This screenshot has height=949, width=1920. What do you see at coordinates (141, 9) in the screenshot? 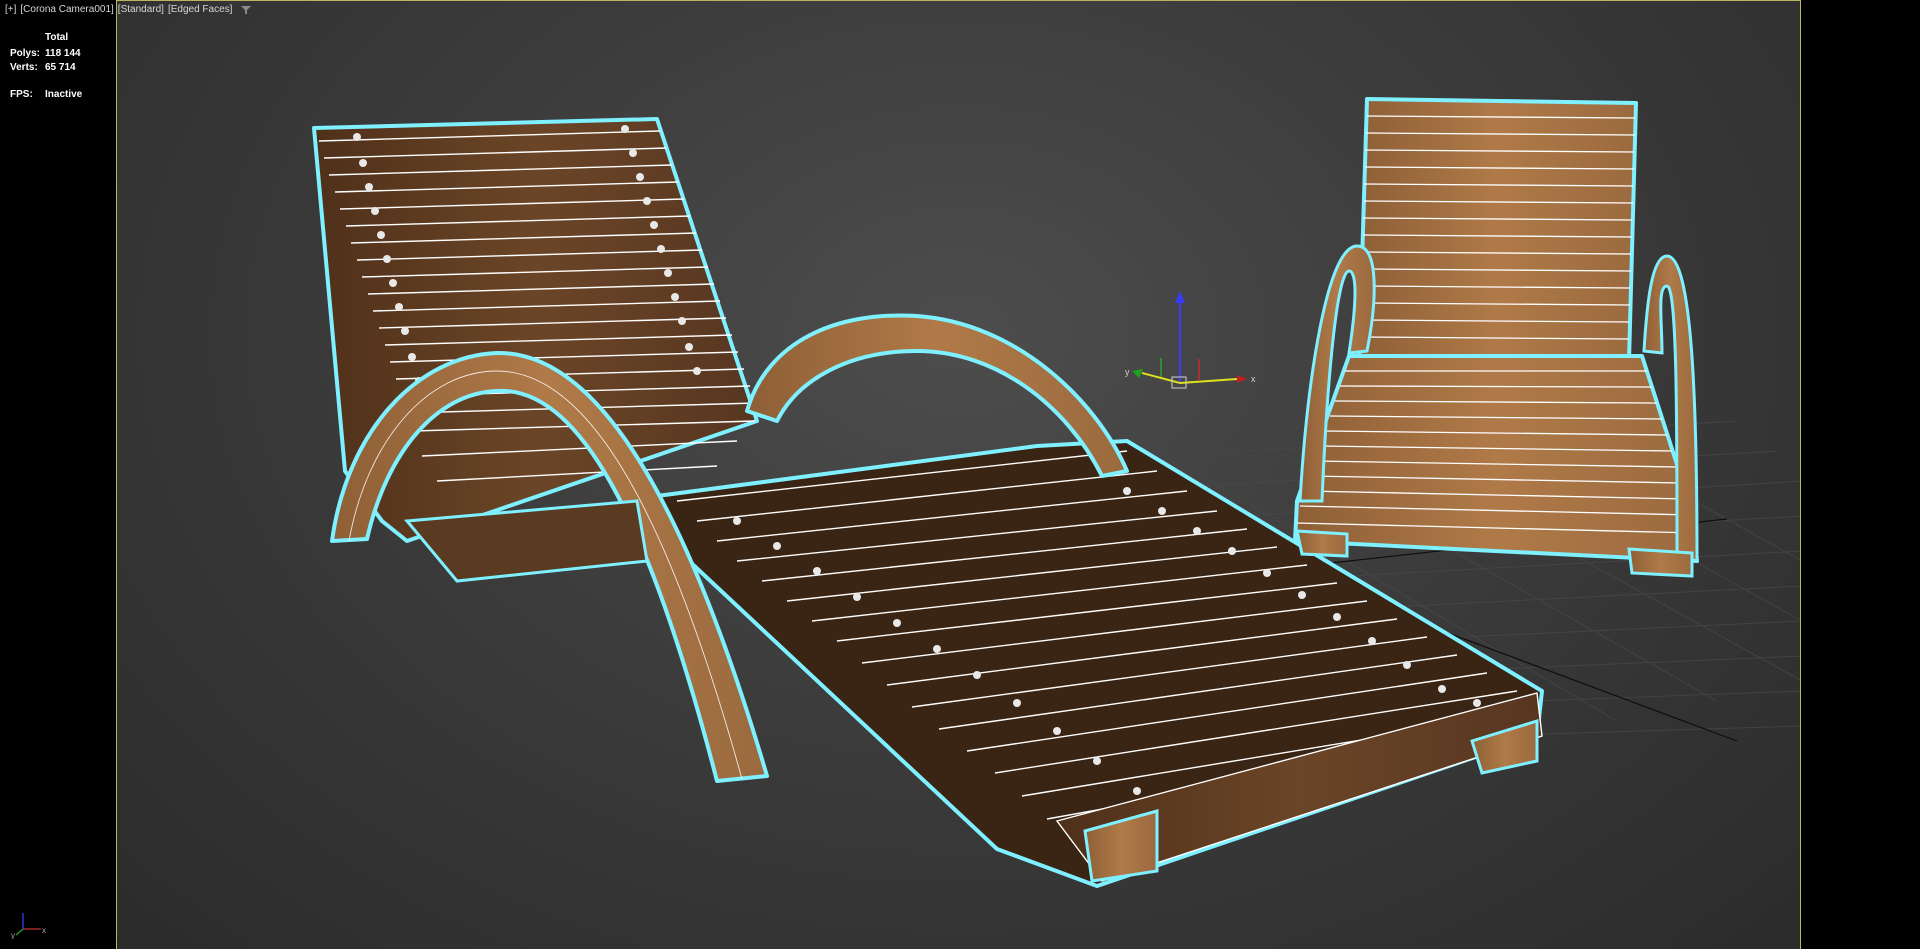
I see `viewport-shading-menu: [Standard]` at bounding box center [141, 9].